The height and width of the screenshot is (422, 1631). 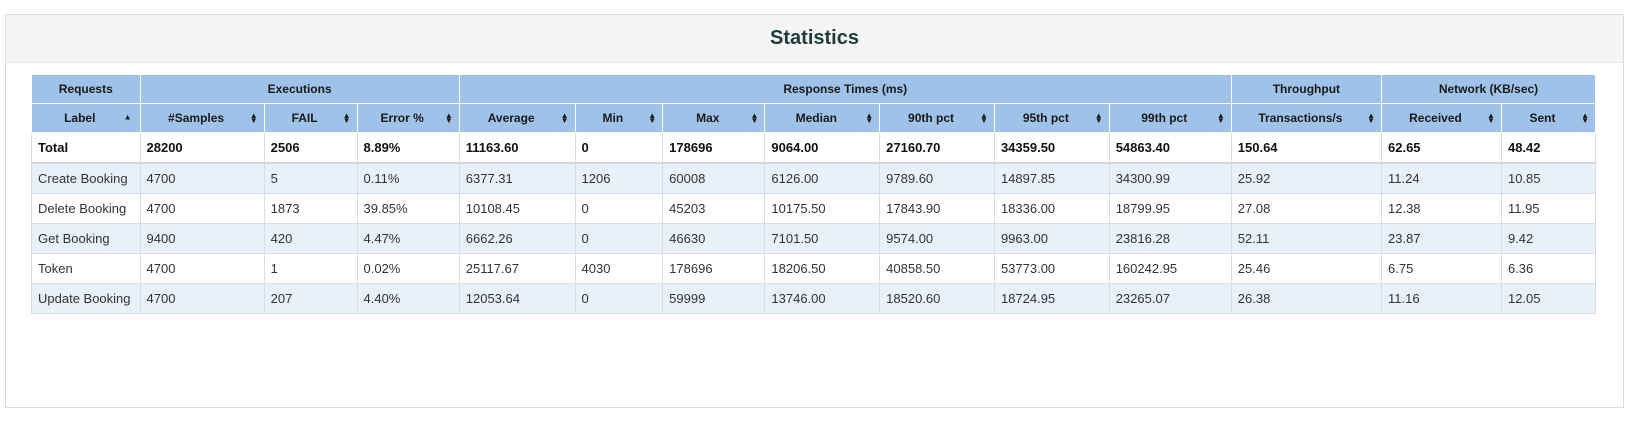 I want to click on cell-error: 39.85%, so click(x=408, y=208).